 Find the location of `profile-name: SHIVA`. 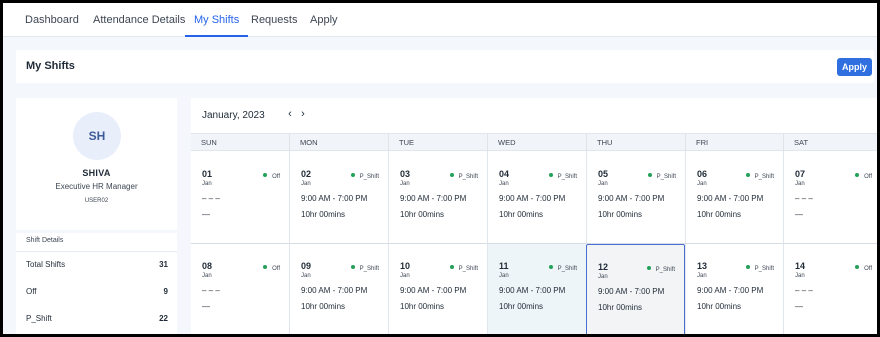

profile-name: SHIVA is located at coordinates (96, 173).